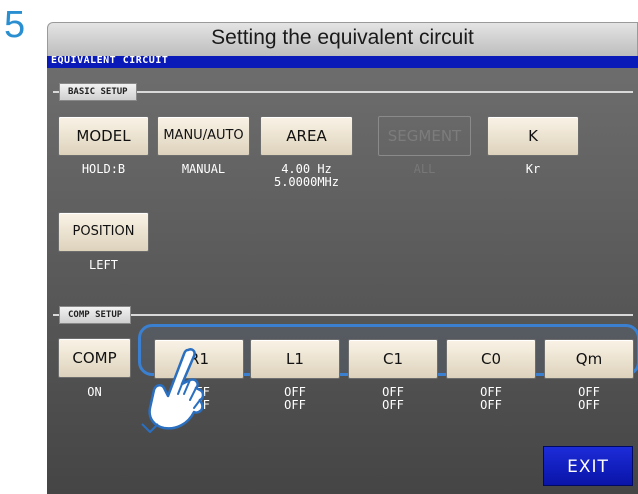  What do you see at coordinates (306, 175) in the screenshot?
I see `area-value: 4.00 Hz 5.0000MHz` at bounding box center [306, 175].